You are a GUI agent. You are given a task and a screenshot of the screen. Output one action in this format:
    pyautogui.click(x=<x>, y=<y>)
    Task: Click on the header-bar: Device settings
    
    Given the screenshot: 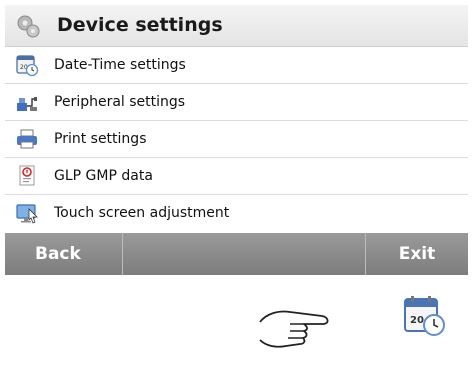 What is the action you would take?
    pyautogui.click(x=236, y=26)
    